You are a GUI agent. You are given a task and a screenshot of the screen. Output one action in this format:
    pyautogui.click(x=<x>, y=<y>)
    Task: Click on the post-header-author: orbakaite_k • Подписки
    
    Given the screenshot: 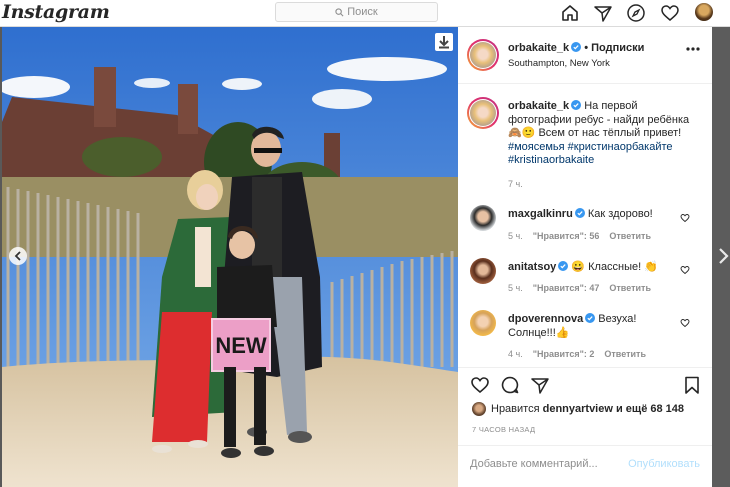 What is the action you would take?
    pyautogui.click(x=576, y=48)
    